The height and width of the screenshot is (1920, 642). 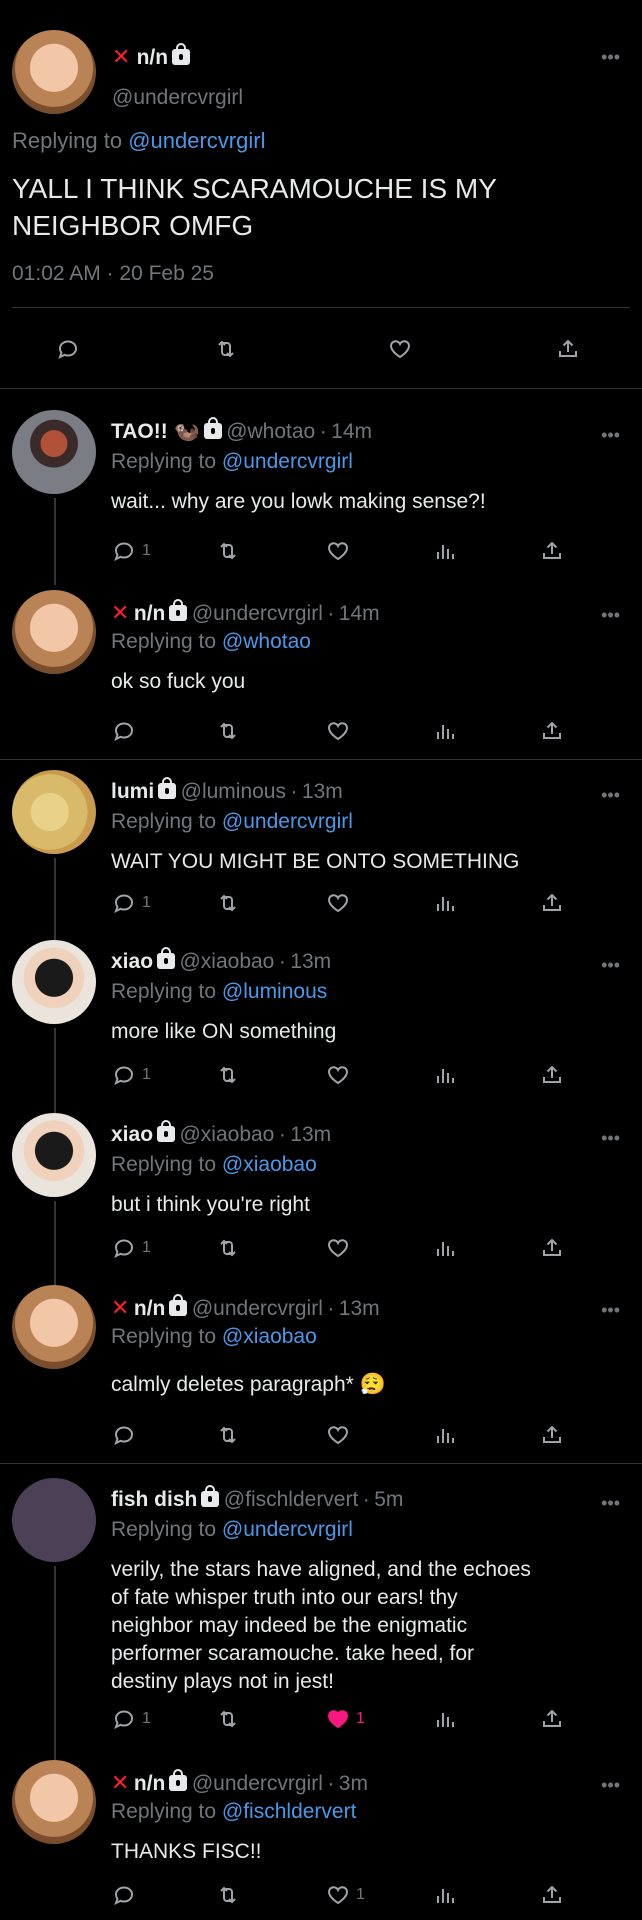 I want to click on replying-to-link: @luminous, so click(x=274, y=991).